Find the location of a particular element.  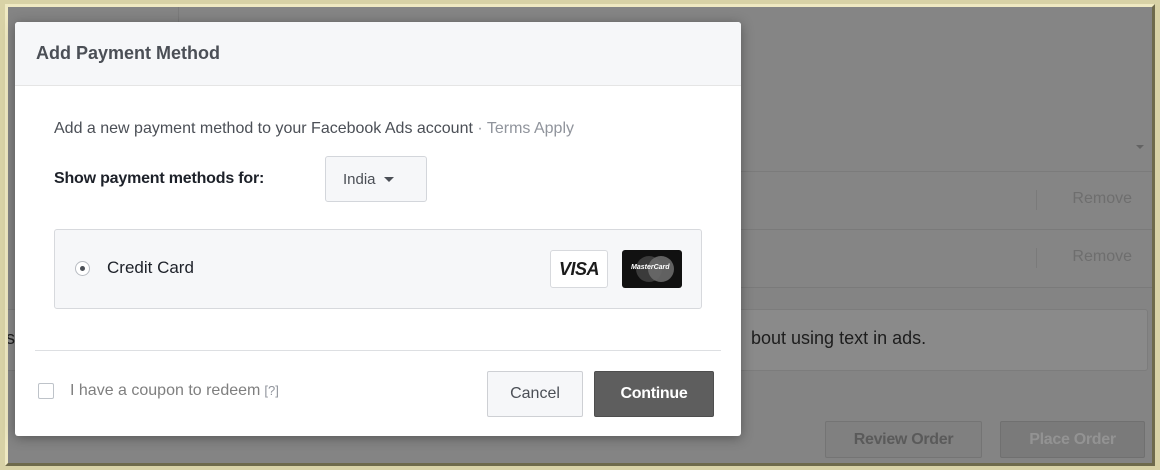

mastercard-text: MasterCard is located at coordinates (650, 267).